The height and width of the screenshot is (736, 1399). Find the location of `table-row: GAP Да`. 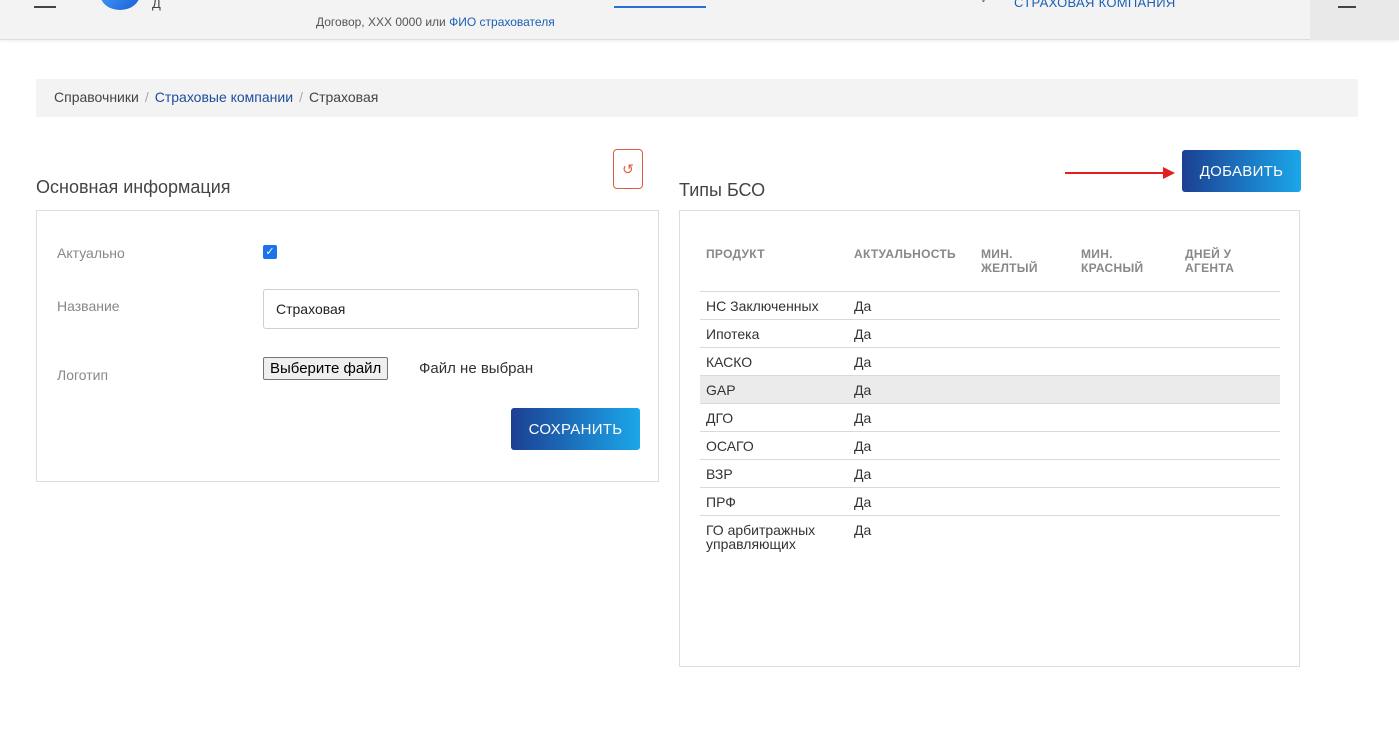

table-row: GAP Да is located at coordinates (990, 389).